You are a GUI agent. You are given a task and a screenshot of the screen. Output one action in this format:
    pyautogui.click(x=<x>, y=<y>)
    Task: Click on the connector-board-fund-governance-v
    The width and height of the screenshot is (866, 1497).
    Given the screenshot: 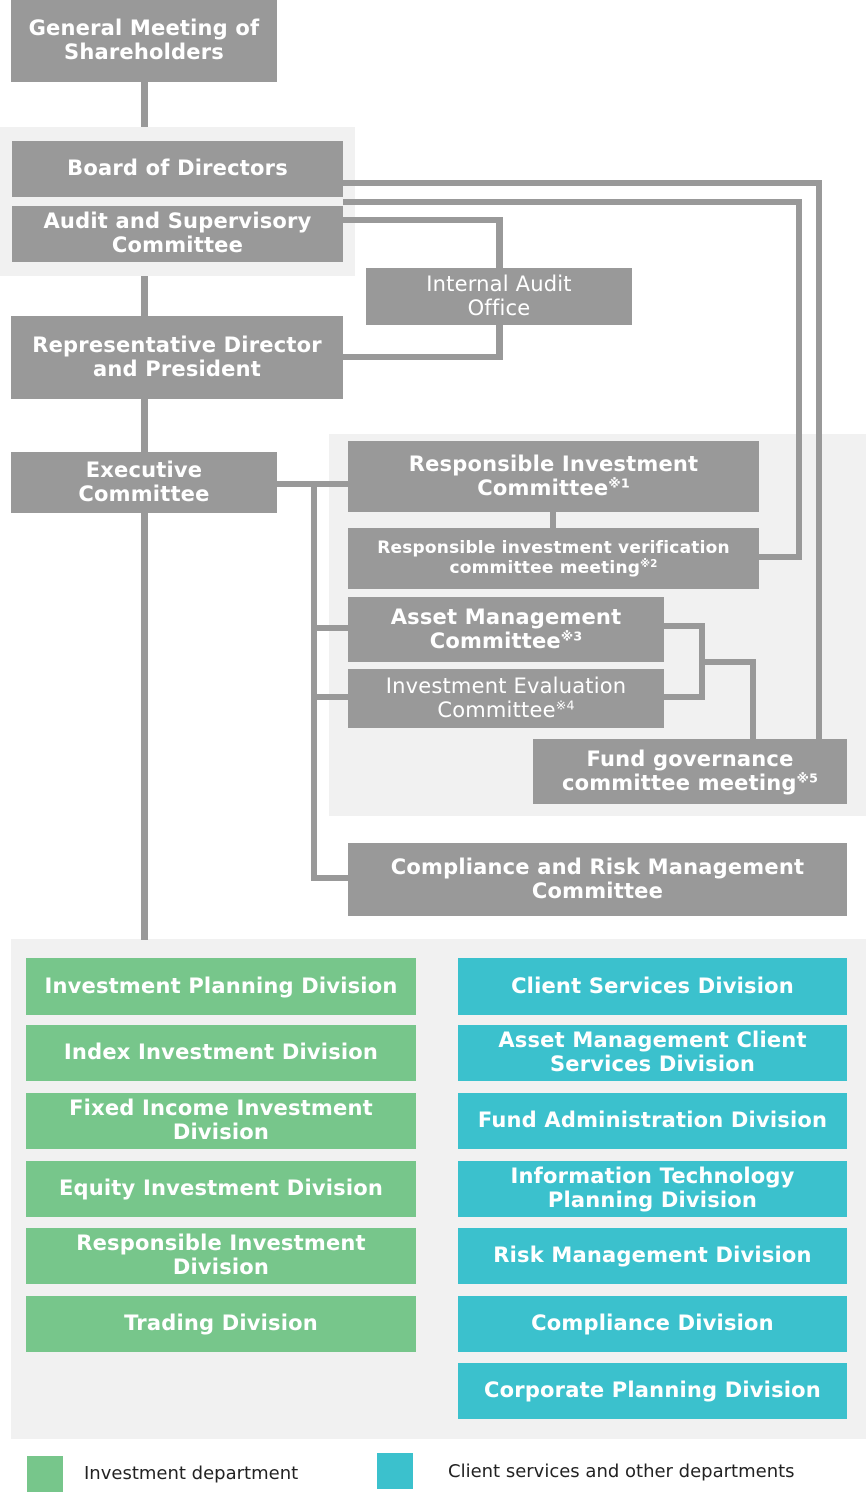 What is the action you would take?
    pyautogui.click(x=819, y=459)
    